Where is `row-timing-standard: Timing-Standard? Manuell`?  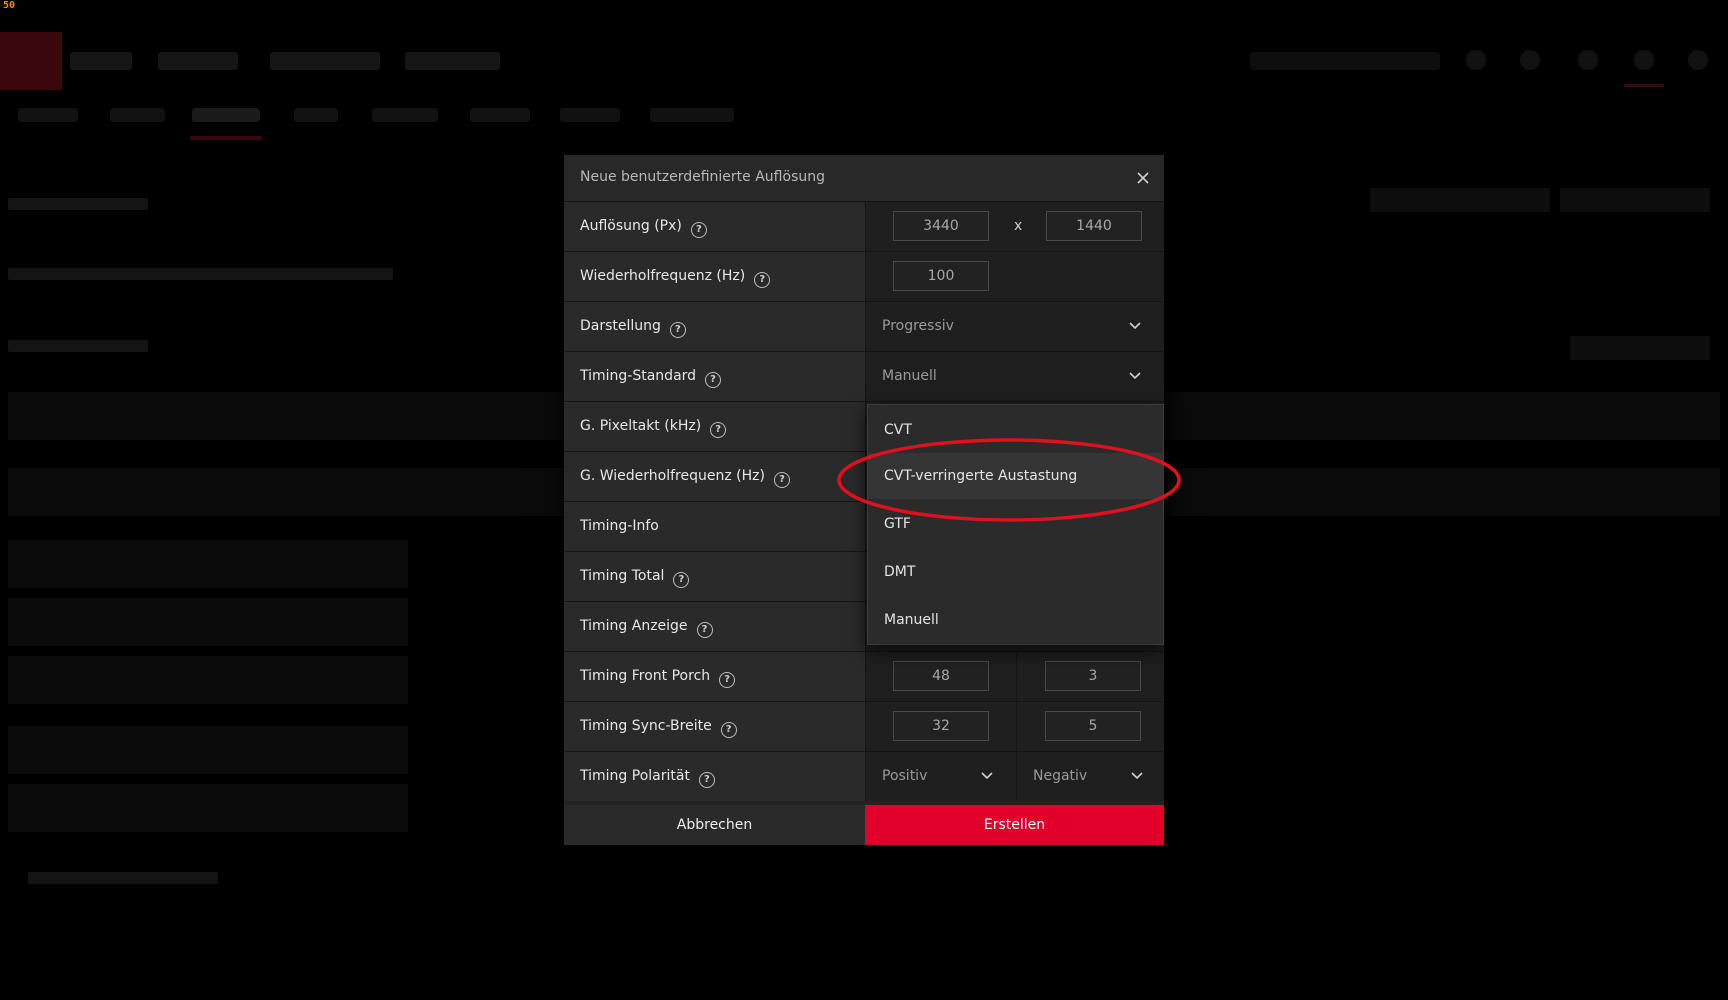 row-timing-standard: Timing-Standard? Manuell is located at coordinates (864, 376).